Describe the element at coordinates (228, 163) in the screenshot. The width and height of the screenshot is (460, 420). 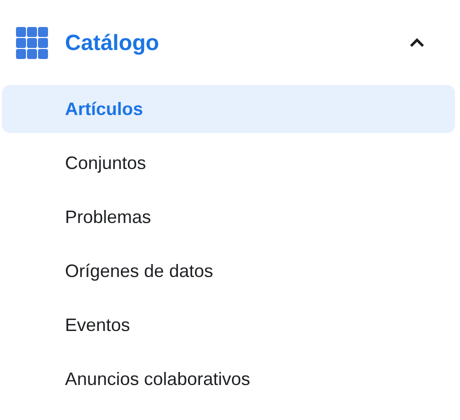
I see `menu-item: Conjuntos` at that location.